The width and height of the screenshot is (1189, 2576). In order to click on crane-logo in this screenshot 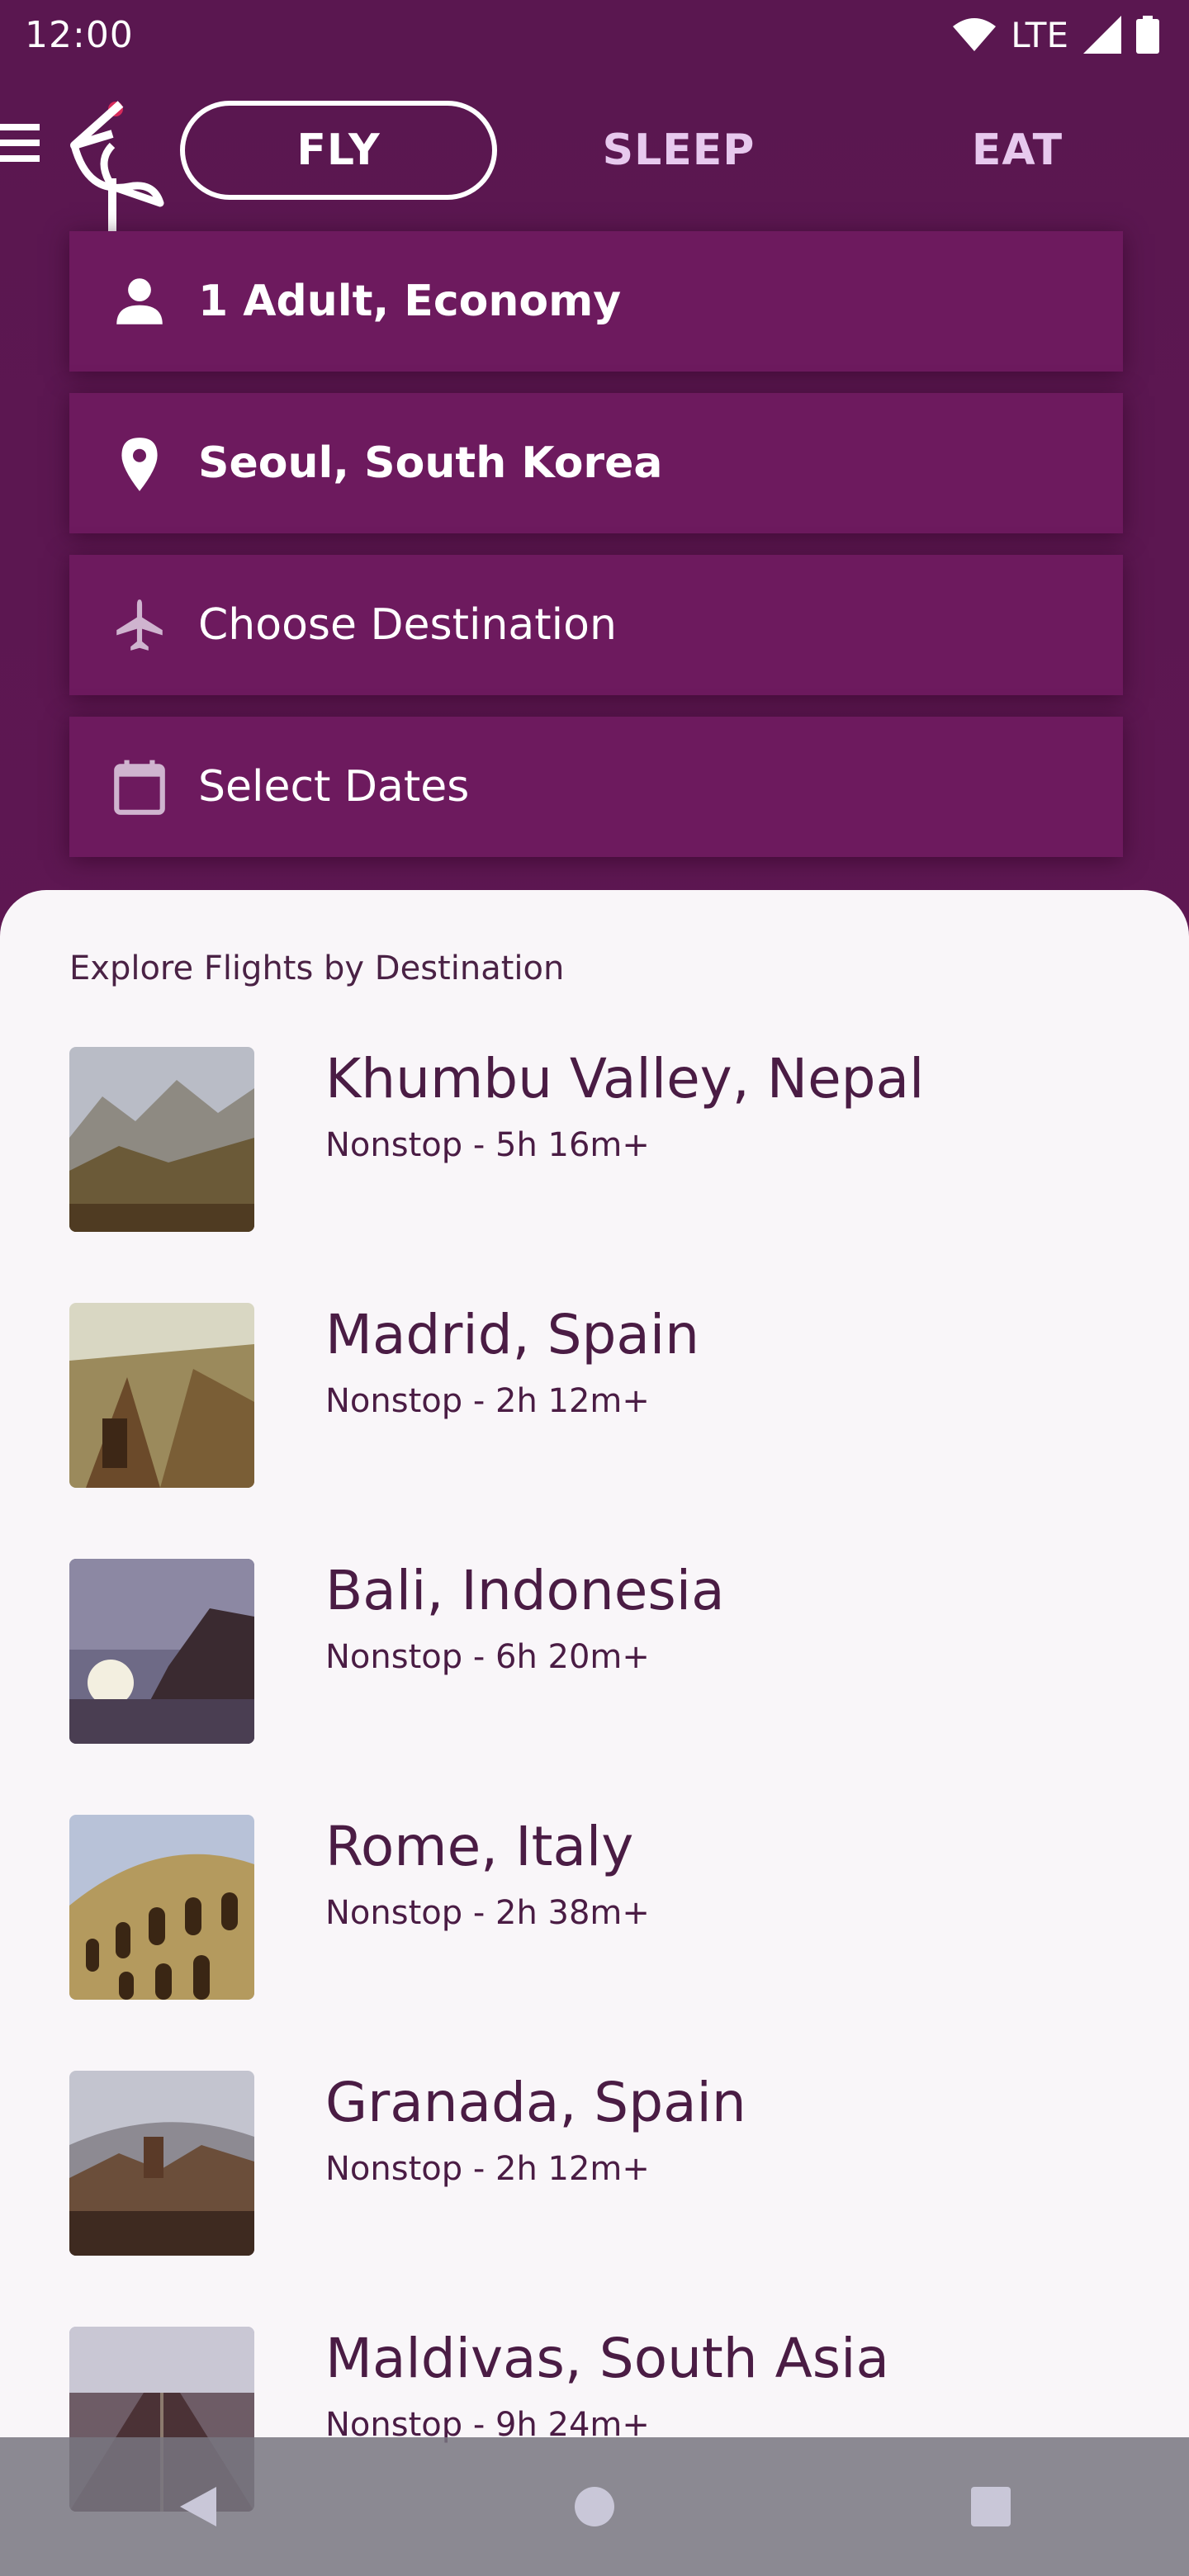, I will do `click(117, 172)`.